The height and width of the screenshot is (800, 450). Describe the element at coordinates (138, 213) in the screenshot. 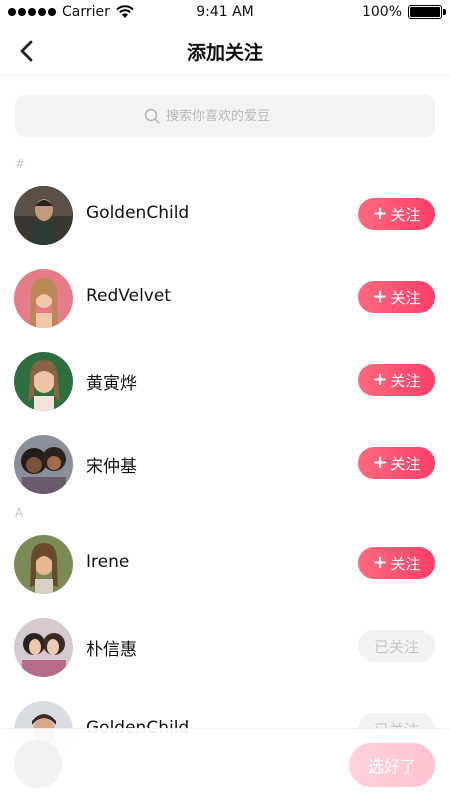

I see `idol-name: GoldenChild` at that location.